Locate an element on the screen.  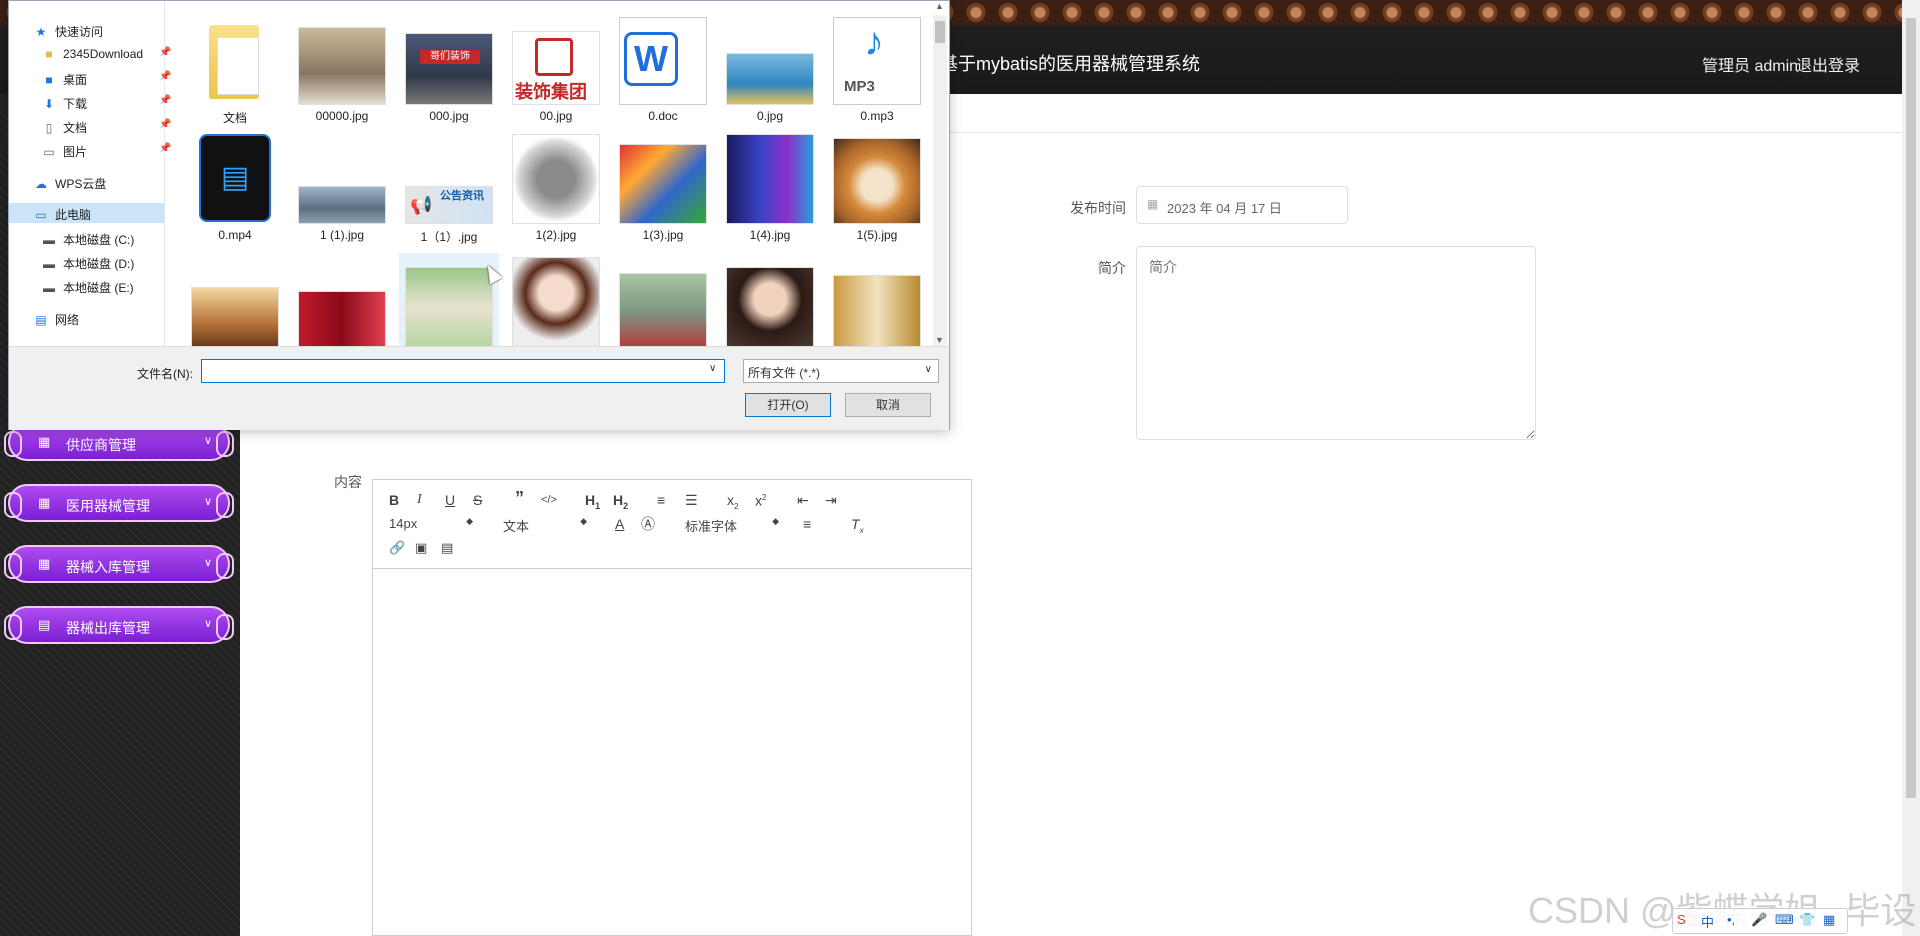
sidebar-item-label: 器械出库管理 is located at coordinates (108, 628).